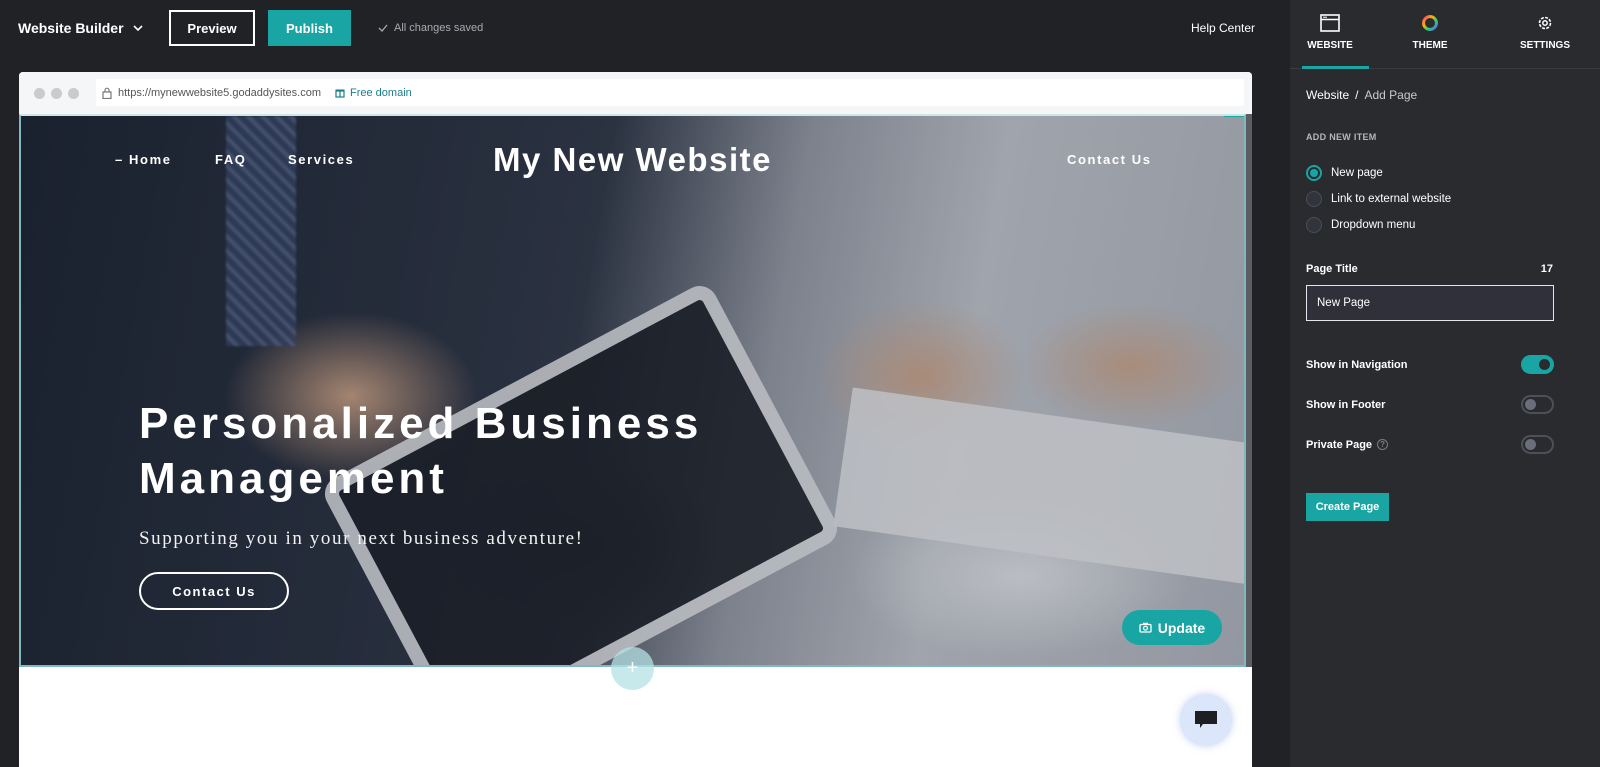  Describe the element at coordinates (137, 28) in the screenshot. I see `chevron-down-icon` at that location.